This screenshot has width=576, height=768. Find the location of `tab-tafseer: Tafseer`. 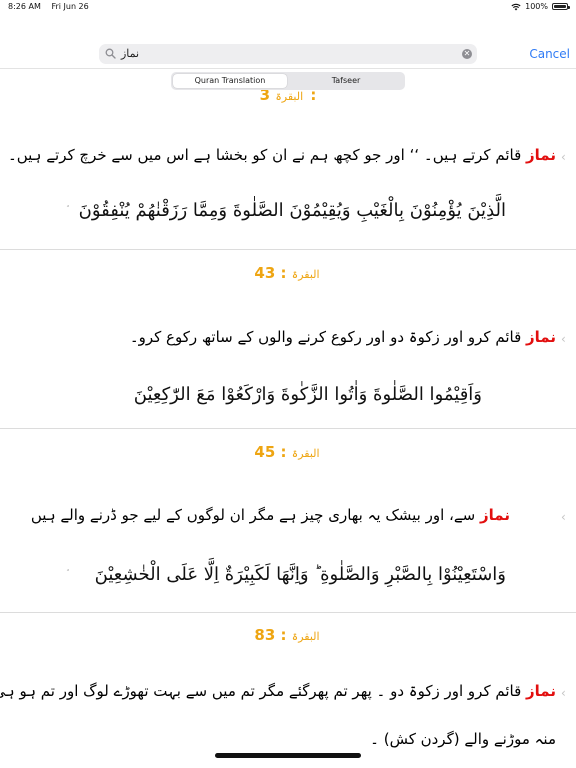

tab-tafseer: Tafseer is located at coordinates (346, 81).